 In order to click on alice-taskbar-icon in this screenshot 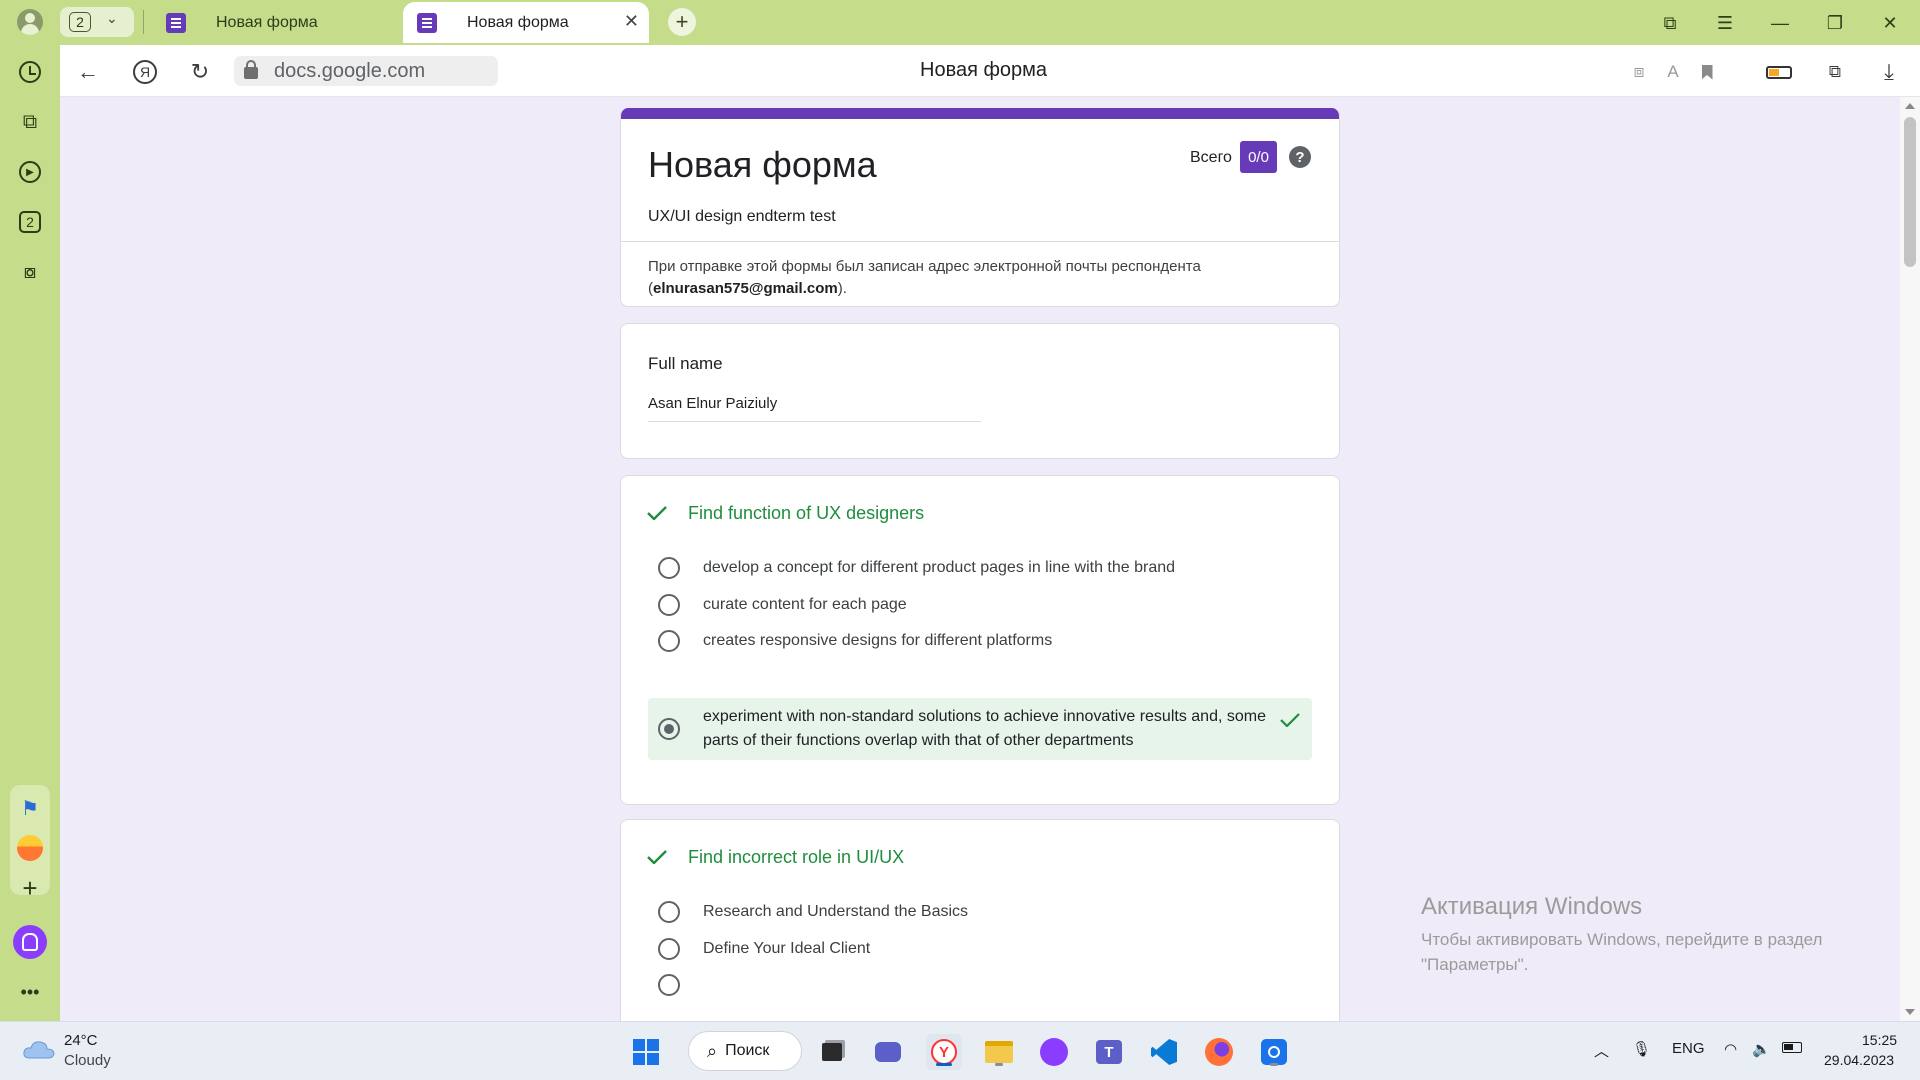, I will do `click(1054, 1052)`.